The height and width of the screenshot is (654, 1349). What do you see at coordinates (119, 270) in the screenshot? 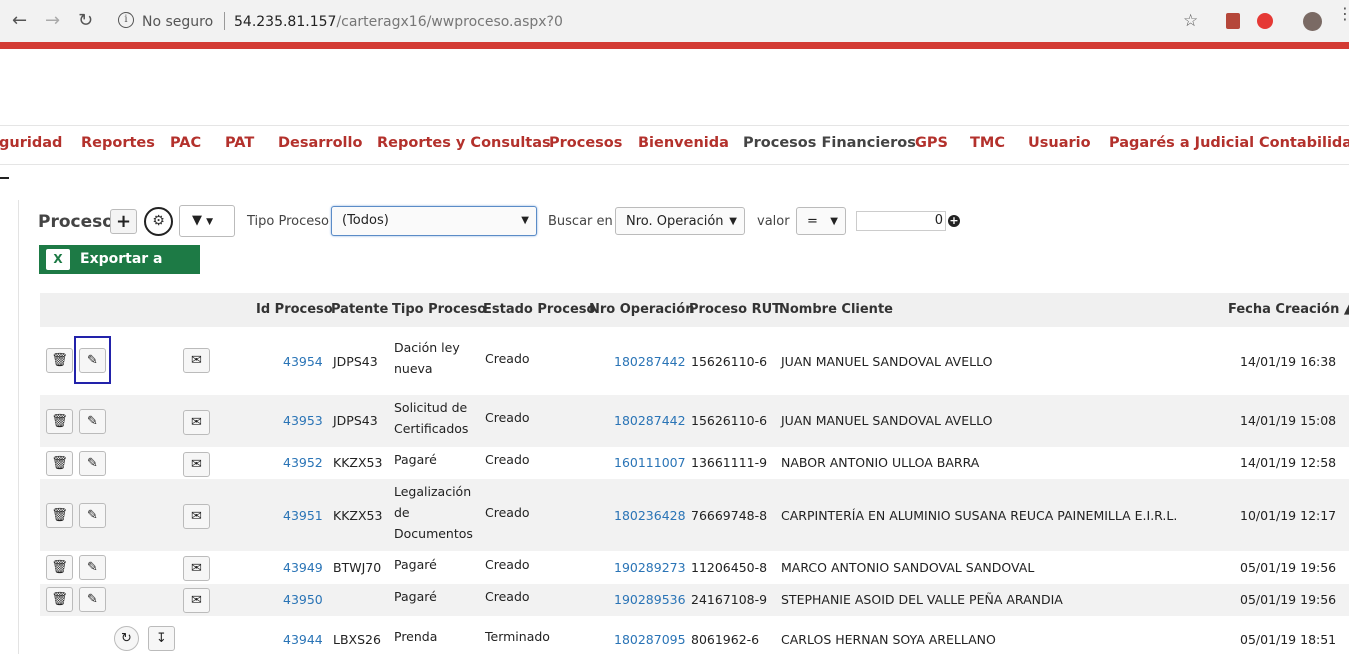
I see `export-excel-button: X Exportar a Excel` at bounding box center [119, 270].